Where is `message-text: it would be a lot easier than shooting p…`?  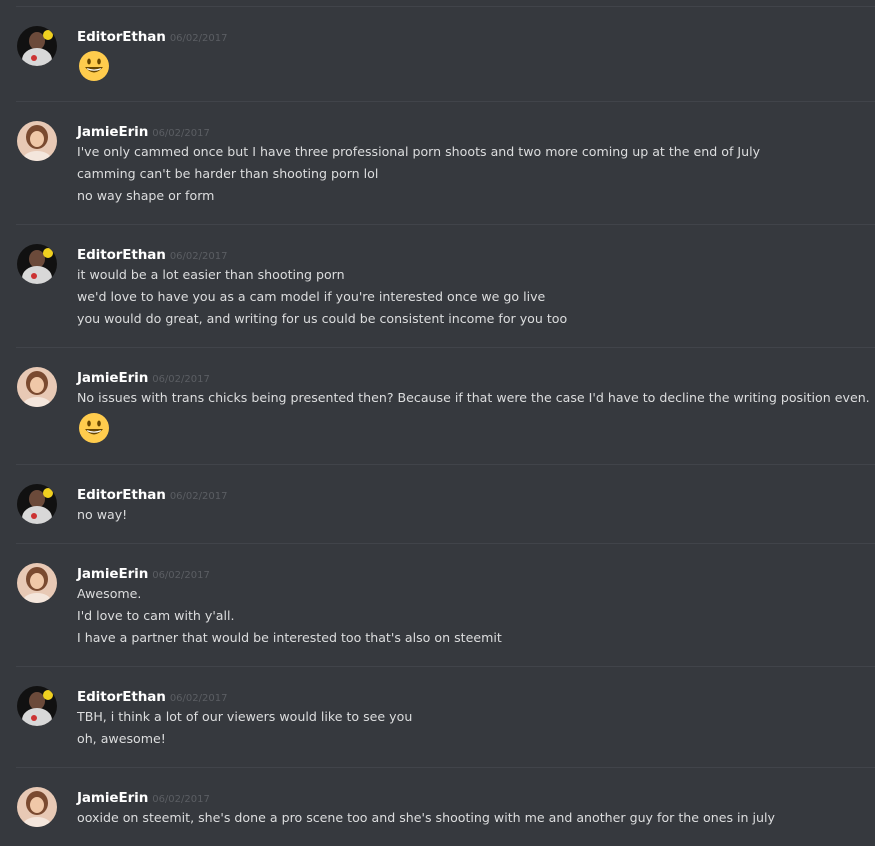
message-text: it would be a lot easier than shooting p… is located at coordinates (211, 274).